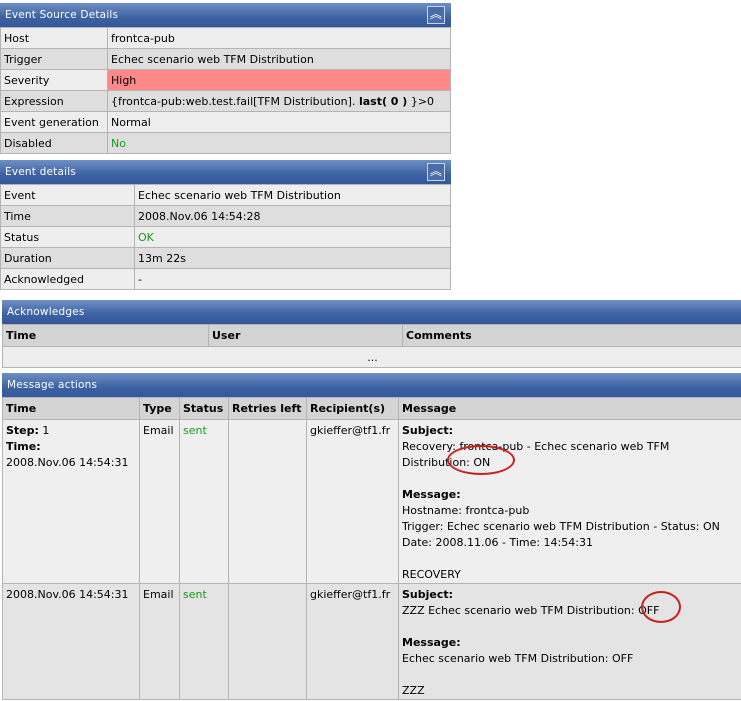 This screenshot has height=701, width=741. What do you see at coordinates (46, 312) in the screenshot?
I see `panel-title: Acknowledges` at bounding box center [46, 312].